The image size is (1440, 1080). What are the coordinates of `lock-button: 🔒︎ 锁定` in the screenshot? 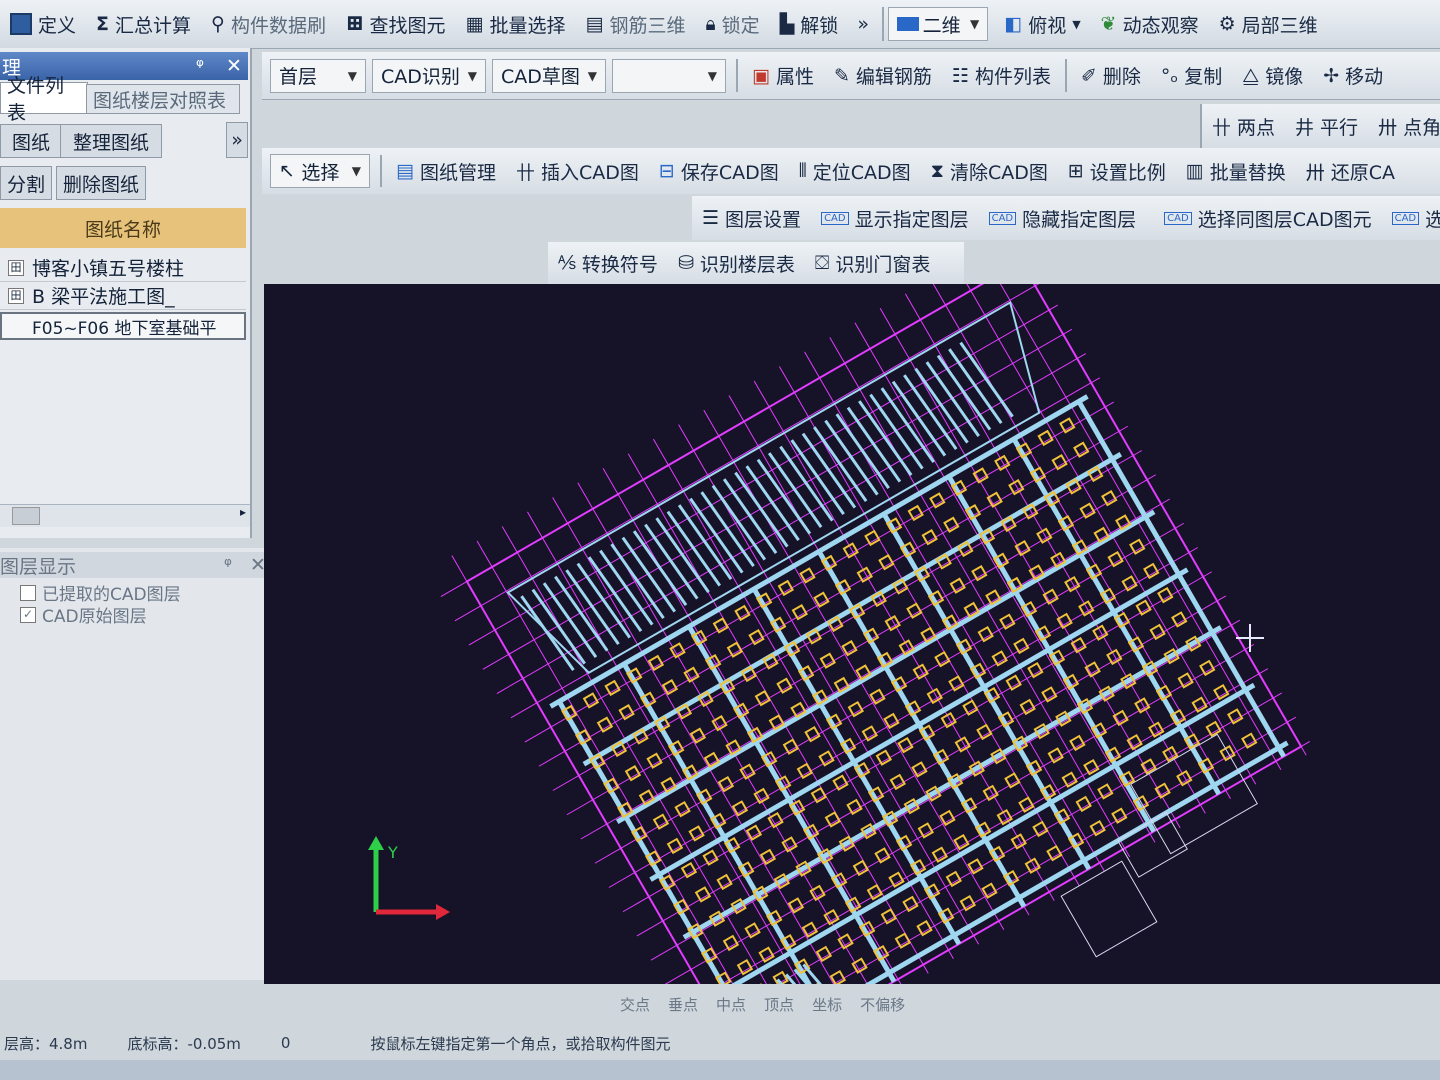 It's located at (732, 24).